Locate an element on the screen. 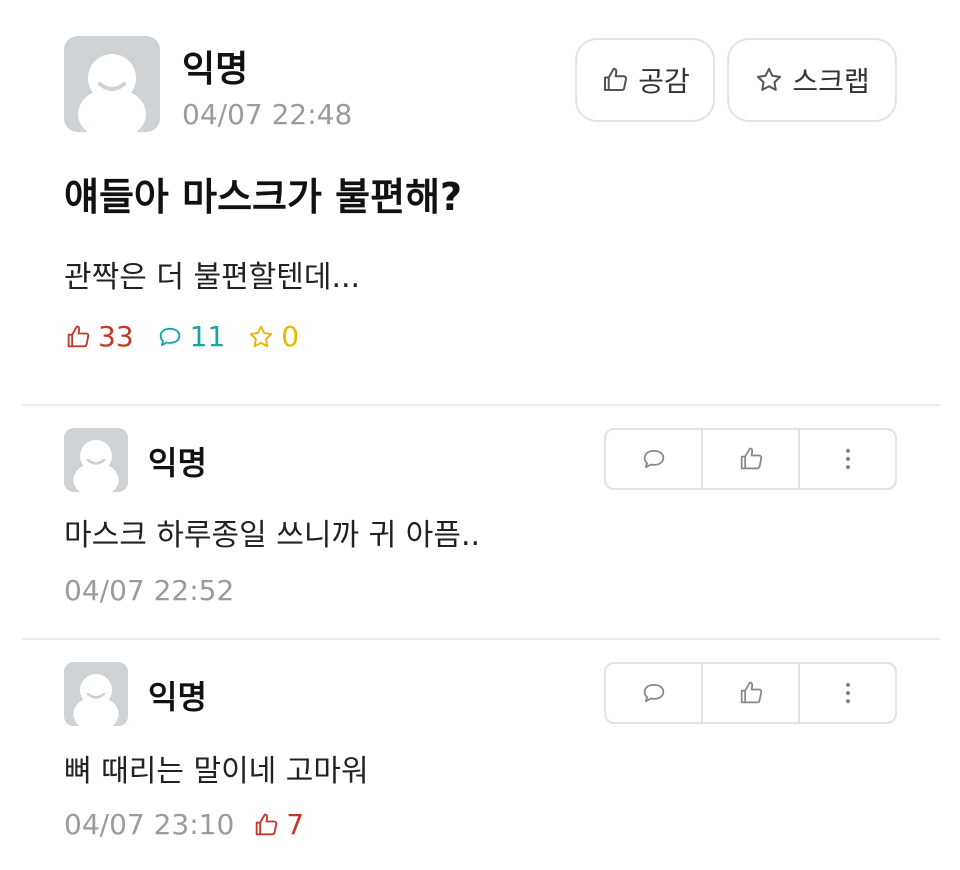 This screenshot has width=960, height=870. post-author-avatar is located at coordinates (112, 84).